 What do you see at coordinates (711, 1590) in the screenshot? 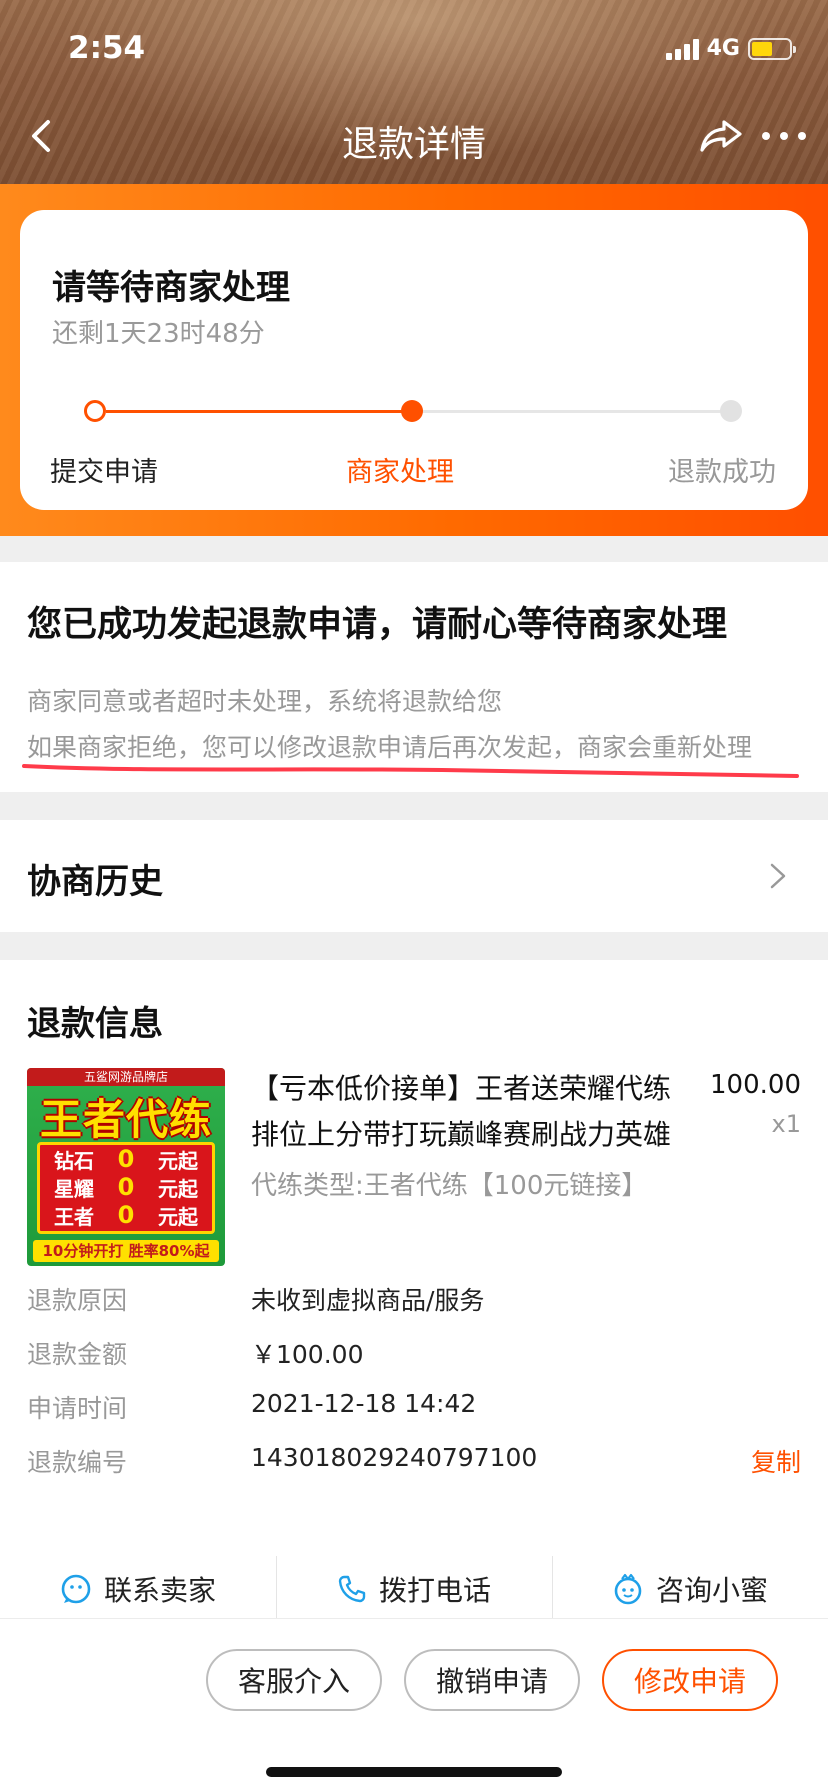
I see `ask-assistant-label: 咨询小蜜` at bounding box center [711, 1590].